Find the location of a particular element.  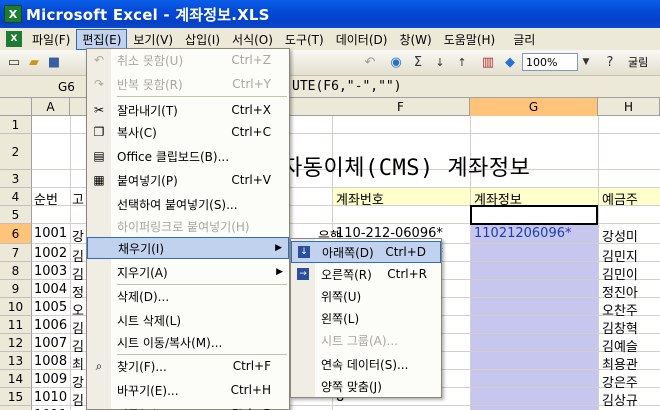

menu-edit: 편집(E) is located at coordinates (102, 39).